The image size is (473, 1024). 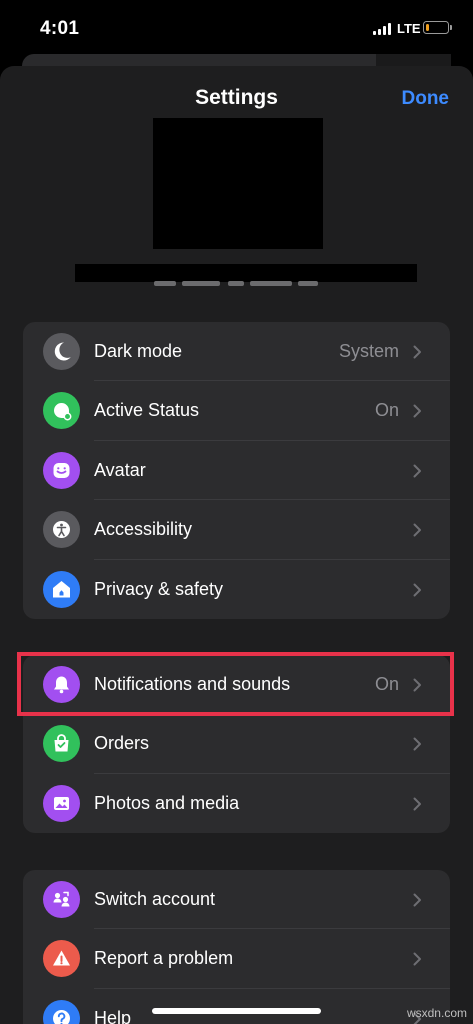 What do you see at coordinates (61, 899) in the screenshot?
I see `switch-account-icon` at bounding box center [61, 899].